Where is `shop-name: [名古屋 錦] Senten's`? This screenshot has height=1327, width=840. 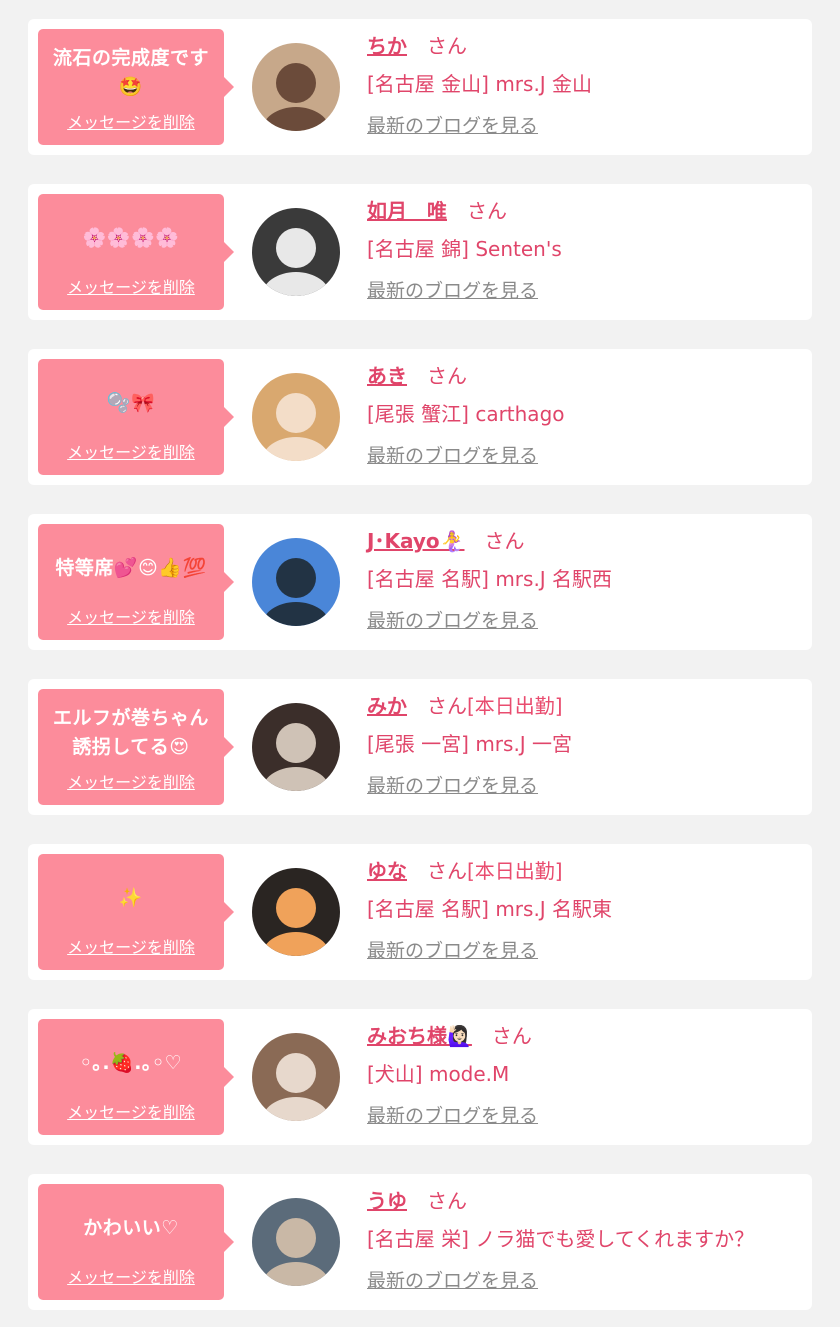
shop-name: [名古屋 錦] Senten's is located at coordinates (464, 249).